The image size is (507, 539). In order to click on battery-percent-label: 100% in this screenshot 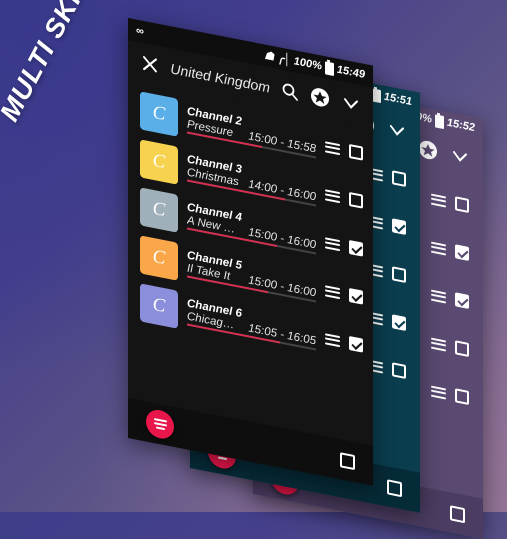, I will do `click(307, 63)`.